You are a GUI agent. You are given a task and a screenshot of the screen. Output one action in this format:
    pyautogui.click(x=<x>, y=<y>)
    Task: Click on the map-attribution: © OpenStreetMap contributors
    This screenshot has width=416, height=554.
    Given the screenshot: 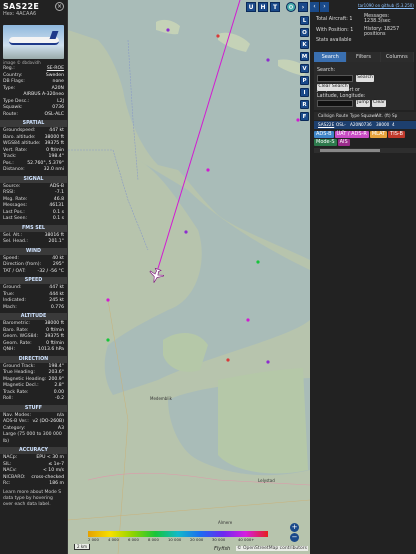 What is the action you would take?
    pyautogui.click(x=272, y=548)
    